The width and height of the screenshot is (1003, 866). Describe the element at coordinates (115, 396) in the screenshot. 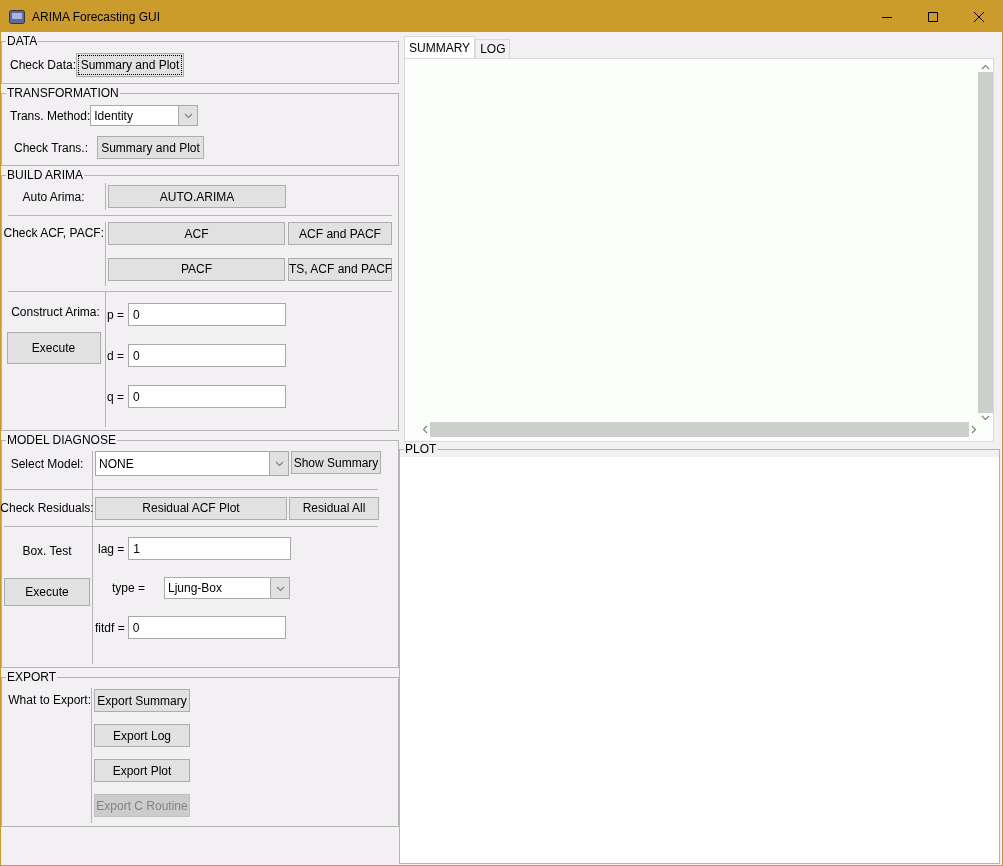

I see `field-label: q =` at that location.